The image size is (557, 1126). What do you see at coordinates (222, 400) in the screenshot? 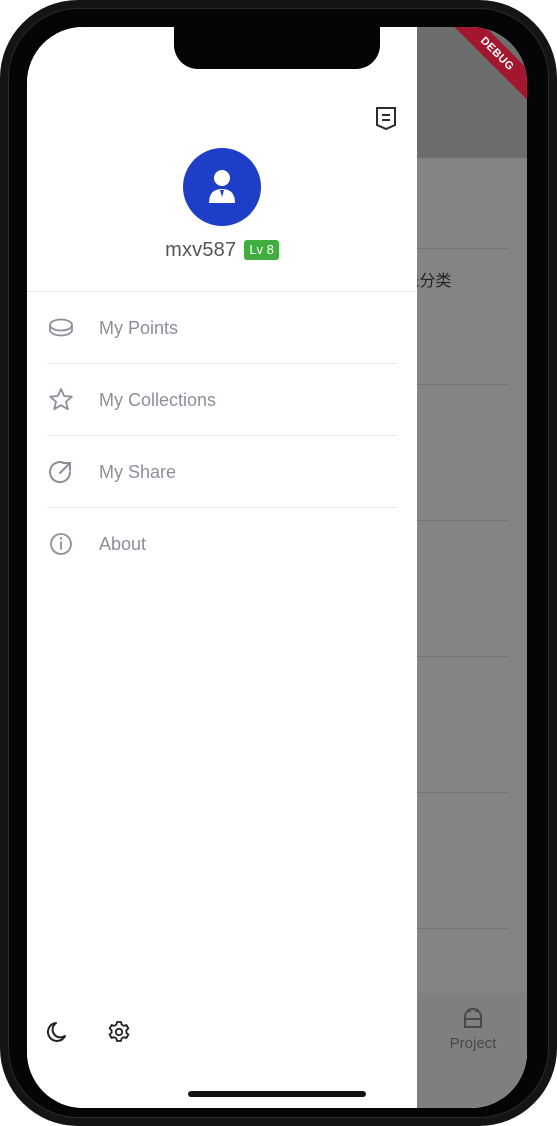
I see `menu-item-my-collections: My Collections` at bounding box center [222, 400].